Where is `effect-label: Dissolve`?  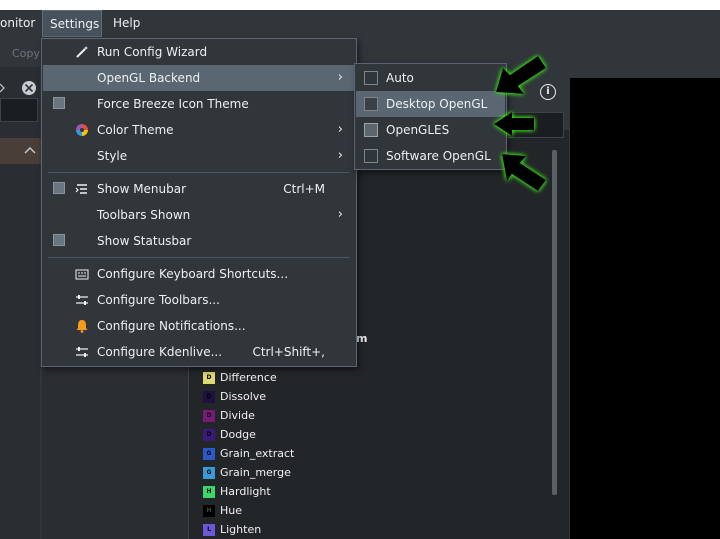 effect-label: Dissolve is located at coordinates (243, 396).